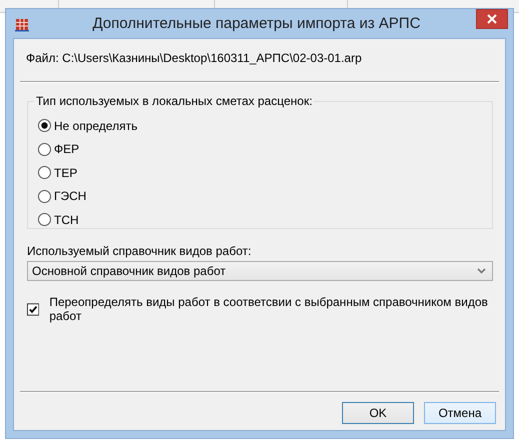  Describe the element at coordinates (96, 125) in the screenshot. I see `radio-label: Не определять` at that location.